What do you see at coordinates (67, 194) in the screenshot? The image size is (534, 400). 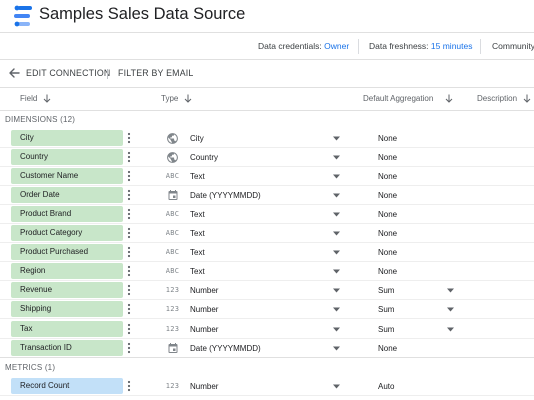 I see `dimension-field-chip: Order Date` at bounding box center [67, 194].